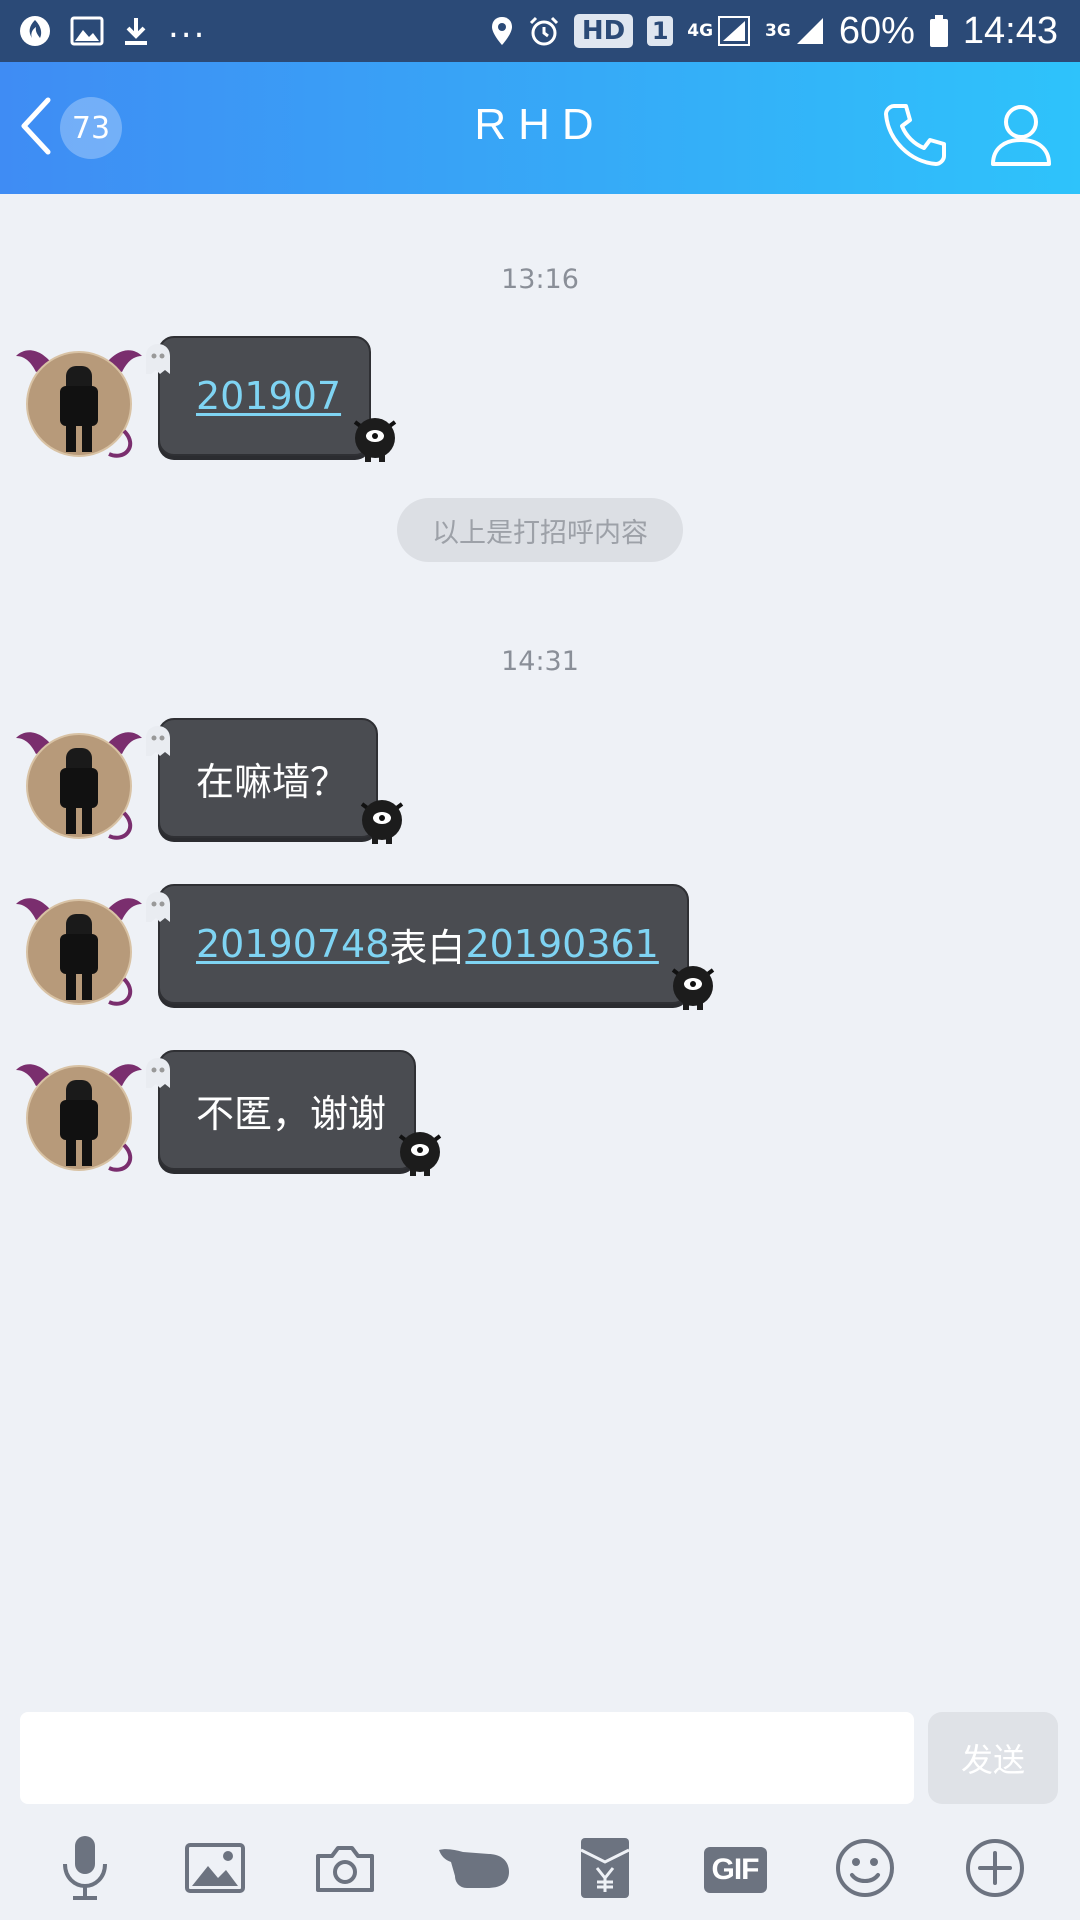 Image resolution: width=1080 pixels, height=1920 pixels. Describe the element at coordinates (502, 31) in the screenshot. I see `location-icon` at that location.